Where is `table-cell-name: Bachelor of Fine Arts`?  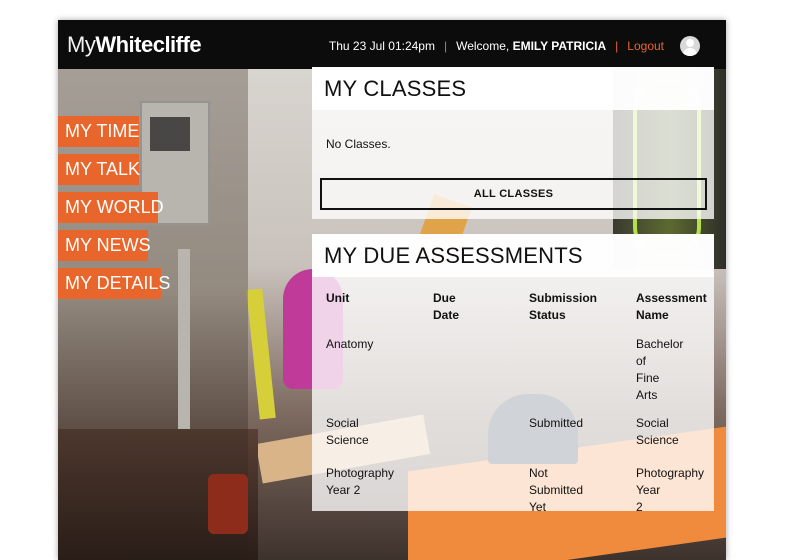
table-cell-name: Bachelor of Fine Arts is located at coordinates (660, 369).